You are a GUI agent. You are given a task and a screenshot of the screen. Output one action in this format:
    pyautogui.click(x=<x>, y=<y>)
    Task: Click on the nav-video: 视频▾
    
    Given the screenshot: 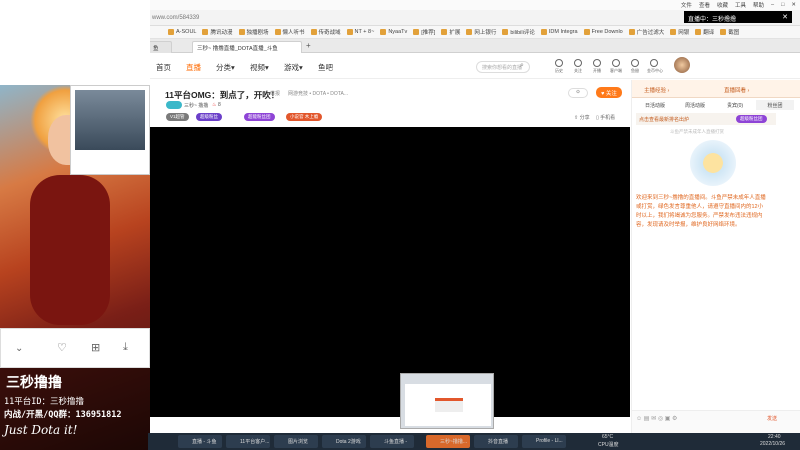 What is the action you would take?
    pyautogui.click(x=259, y=67)
    